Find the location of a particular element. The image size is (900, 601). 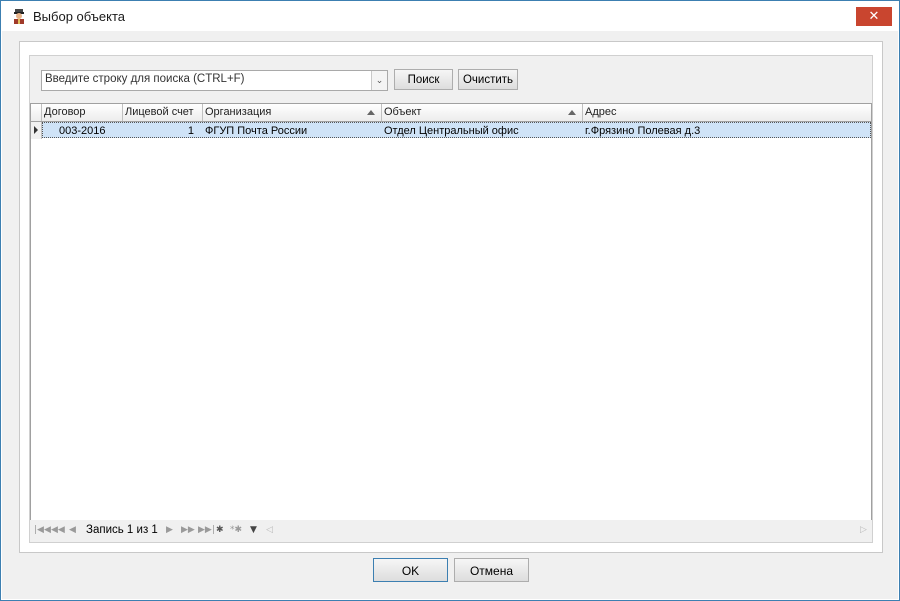

next-record-icon: ▶ is located at coordinates (169, 530).